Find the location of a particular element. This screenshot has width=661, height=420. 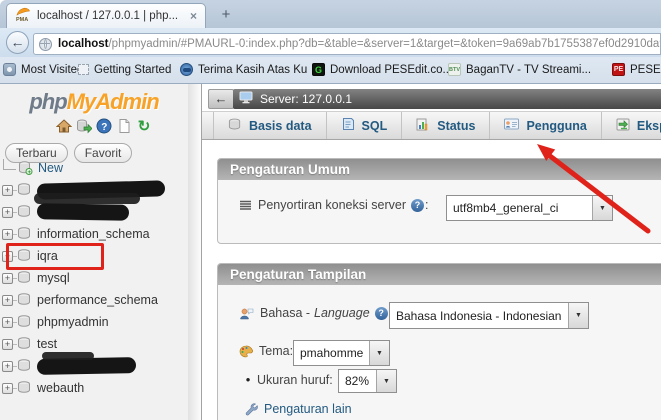

theme-palette-icon is located at coordinates (246, 351).